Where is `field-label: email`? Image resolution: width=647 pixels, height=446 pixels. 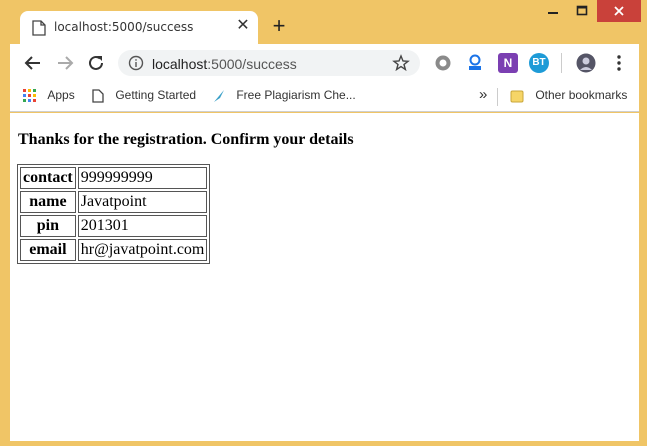 field-label: email is located at coordinates (48, 250).